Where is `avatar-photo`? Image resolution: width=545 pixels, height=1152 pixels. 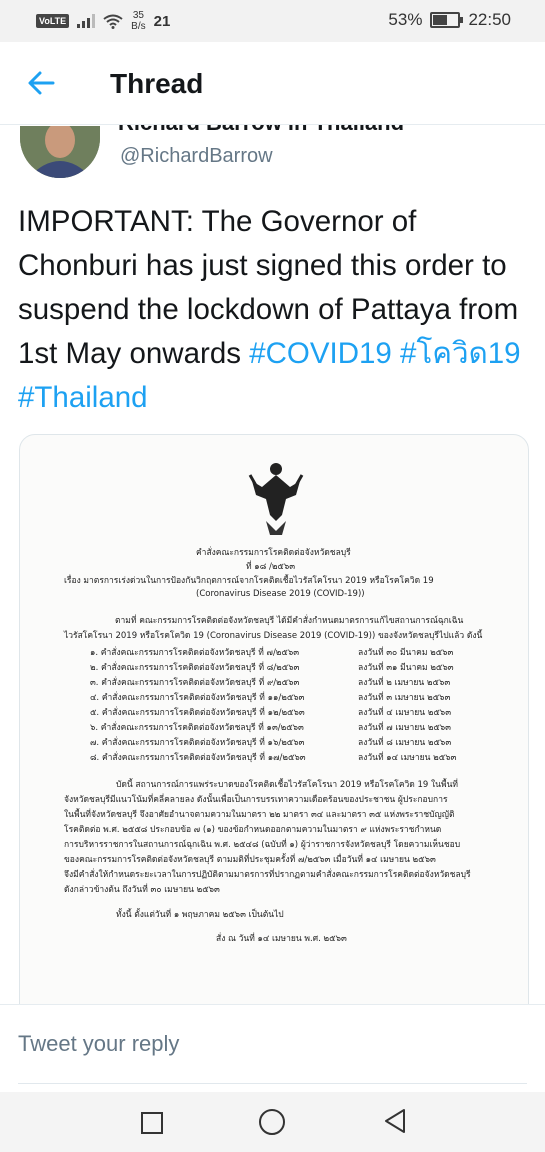 avatar-photo is located at coordinates (60, 152).